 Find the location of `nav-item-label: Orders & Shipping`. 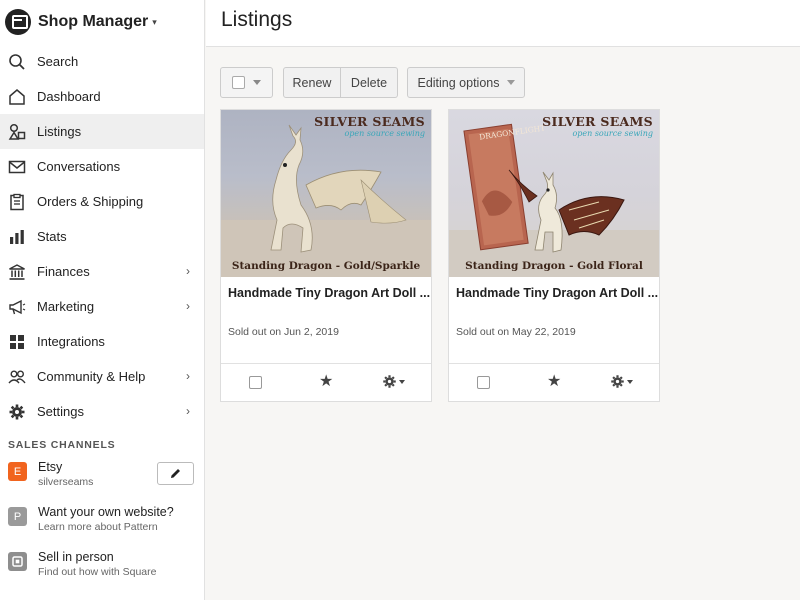

nav-item-label: Orders & Shipping is located at coordinates (90, 201).